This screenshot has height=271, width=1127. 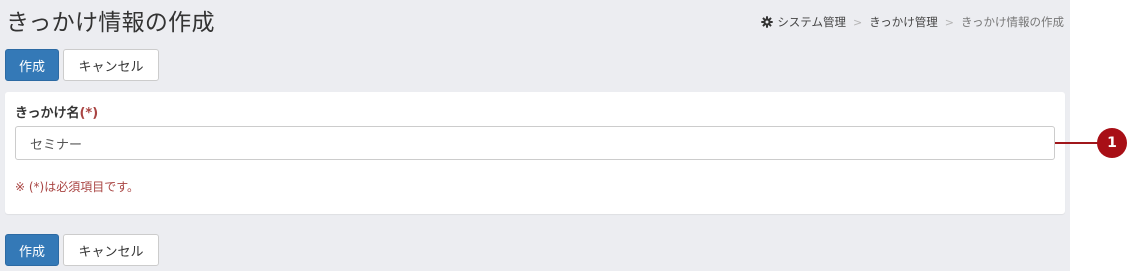 What do you see at coordinates (1012, 22) in the screenshot?
I see `breadcrumb-item-current: きっかけ情報の作成` at bounding box center [1012, 22].